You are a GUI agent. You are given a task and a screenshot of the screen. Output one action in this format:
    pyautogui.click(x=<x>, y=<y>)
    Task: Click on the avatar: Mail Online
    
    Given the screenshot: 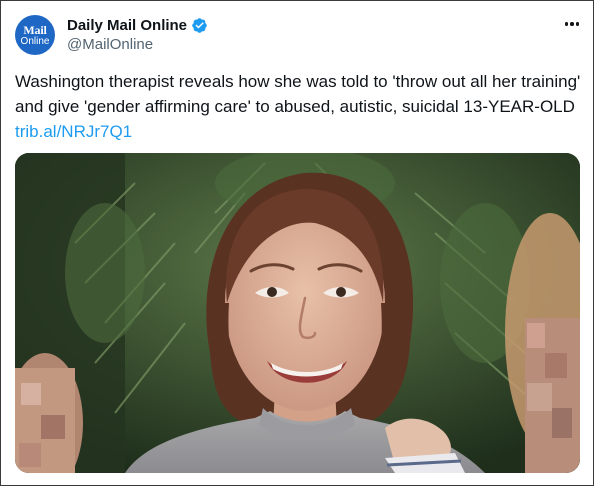 What is the action you would take?
    pyautogui.click(x=35, y=35)
    